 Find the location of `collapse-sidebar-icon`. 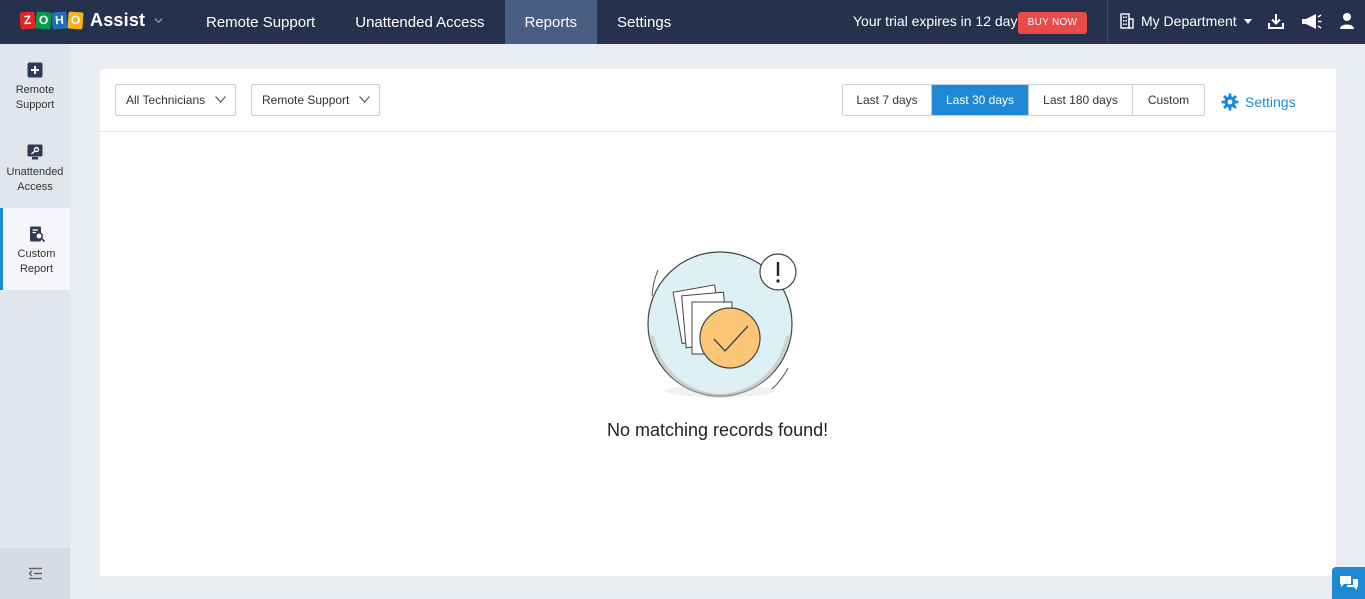

collapse-sidebar-icon is located at coordinates (35, 573).